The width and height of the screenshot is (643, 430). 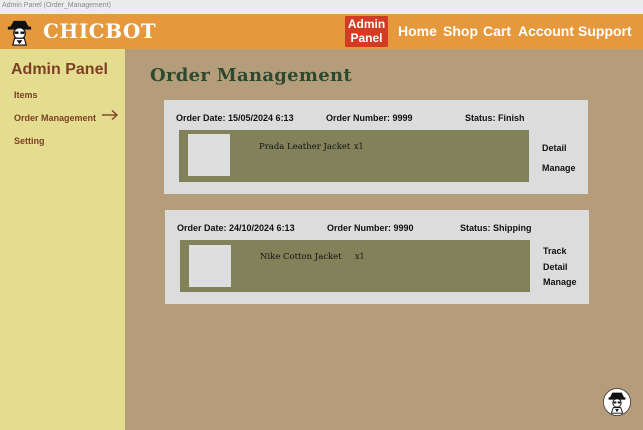 What do you see at coordinates (29, 141) in the screenshot?
I see `sidebar-item-setting: Setting` at bounding box center [29, 141].